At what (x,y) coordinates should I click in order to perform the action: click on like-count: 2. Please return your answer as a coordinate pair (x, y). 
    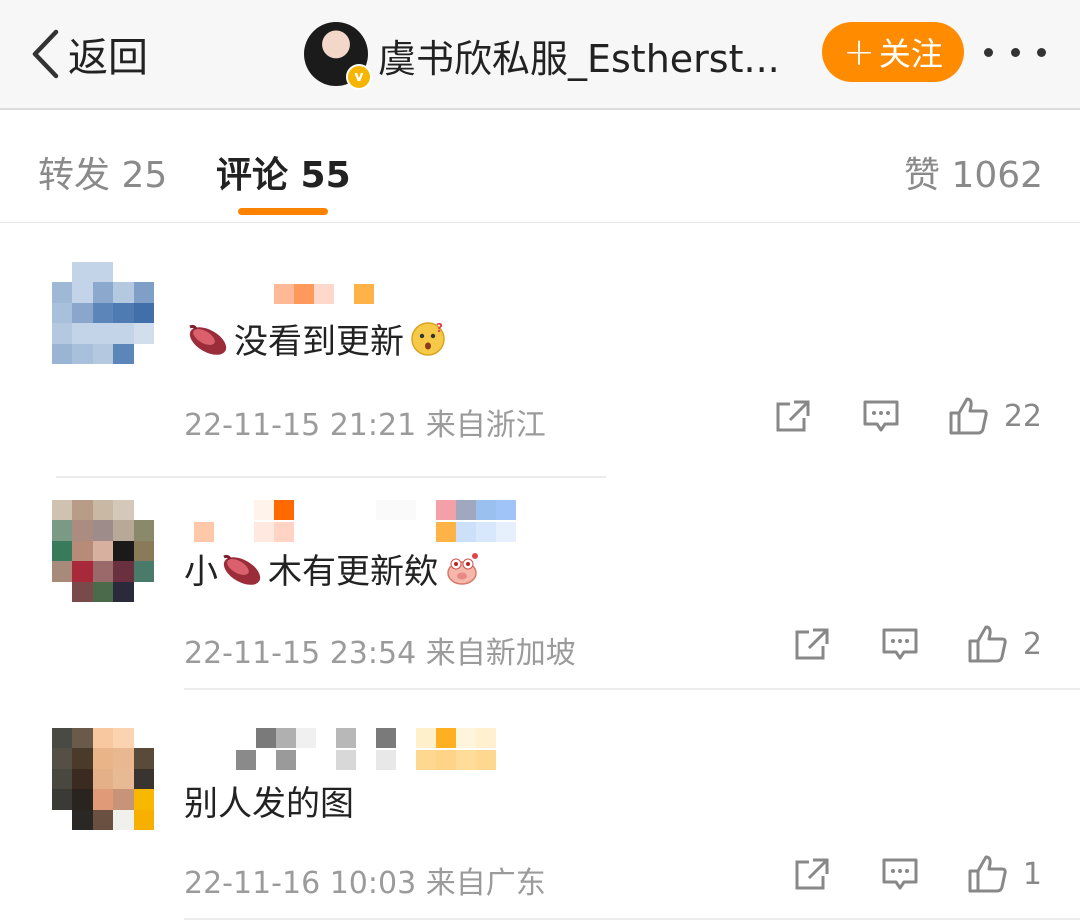
    Looking at the image, I should click on (1032, 644).